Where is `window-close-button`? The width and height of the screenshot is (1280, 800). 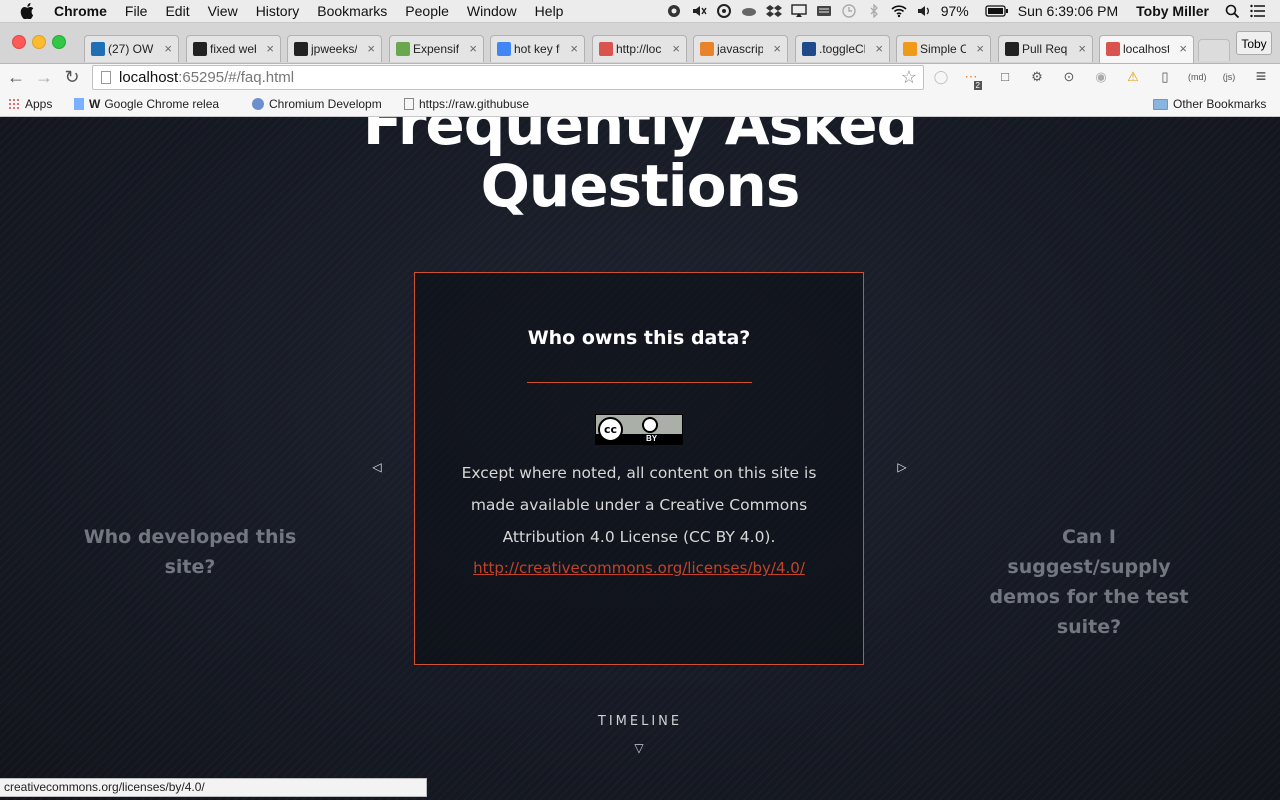
window-close-button is located at coordinates (19, 42).